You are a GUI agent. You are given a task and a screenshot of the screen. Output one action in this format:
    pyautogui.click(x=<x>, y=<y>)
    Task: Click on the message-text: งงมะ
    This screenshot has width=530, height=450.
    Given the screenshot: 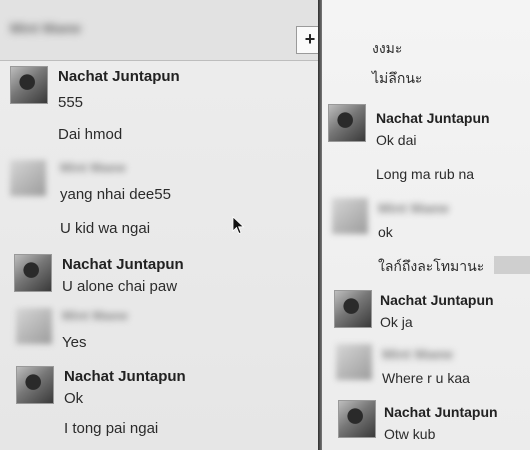 What is the action you would take?
    pyautogui.click(x=387, y=48)
    